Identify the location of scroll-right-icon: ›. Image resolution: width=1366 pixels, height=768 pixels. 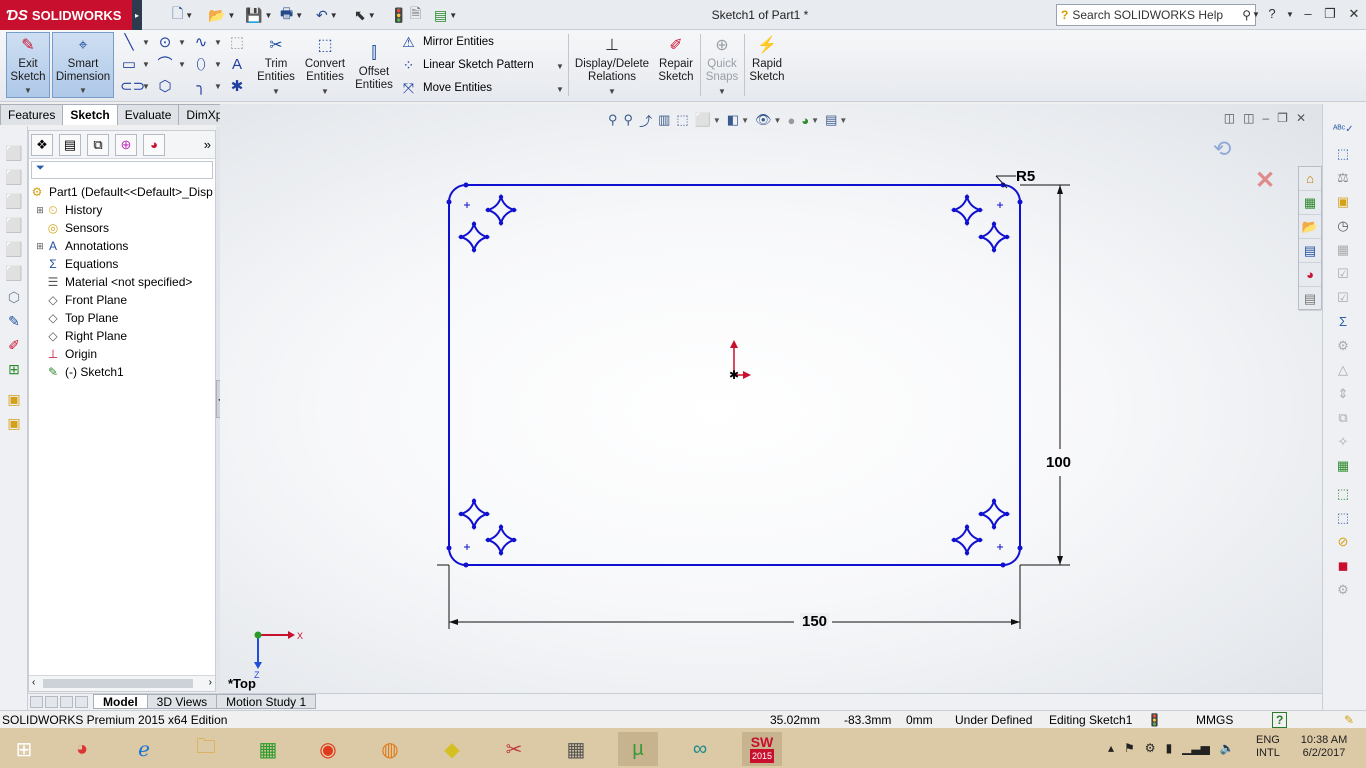
(210, 682).